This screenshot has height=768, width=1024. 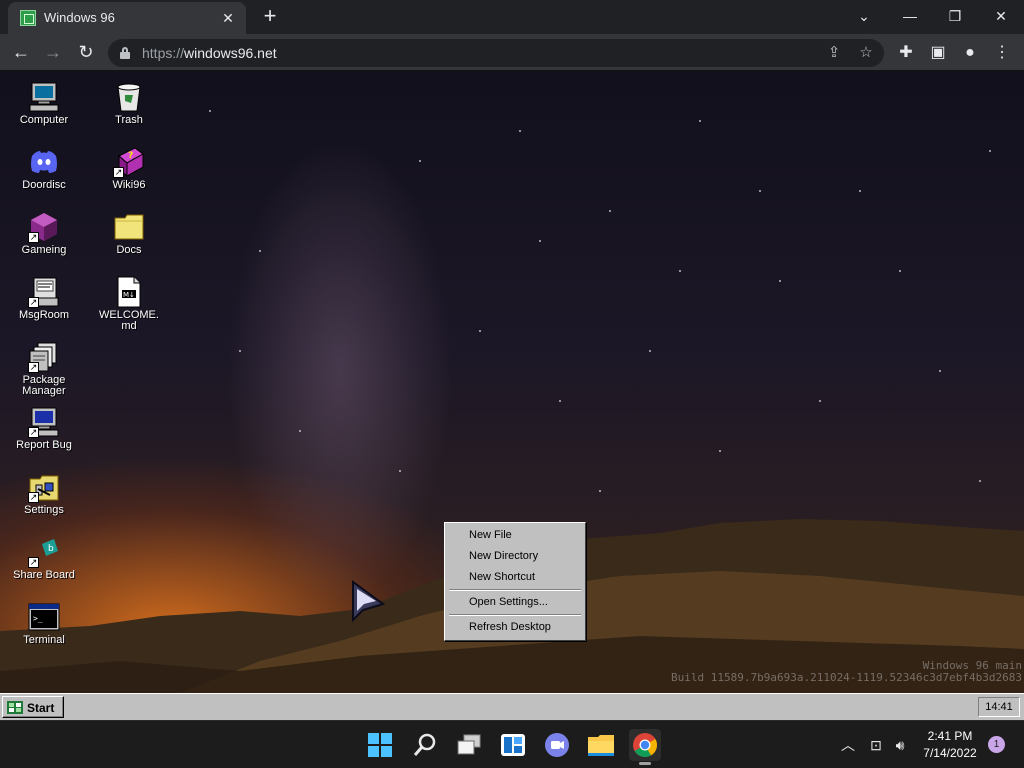 I want to click on discord-icon, so click(x=44, y=162).